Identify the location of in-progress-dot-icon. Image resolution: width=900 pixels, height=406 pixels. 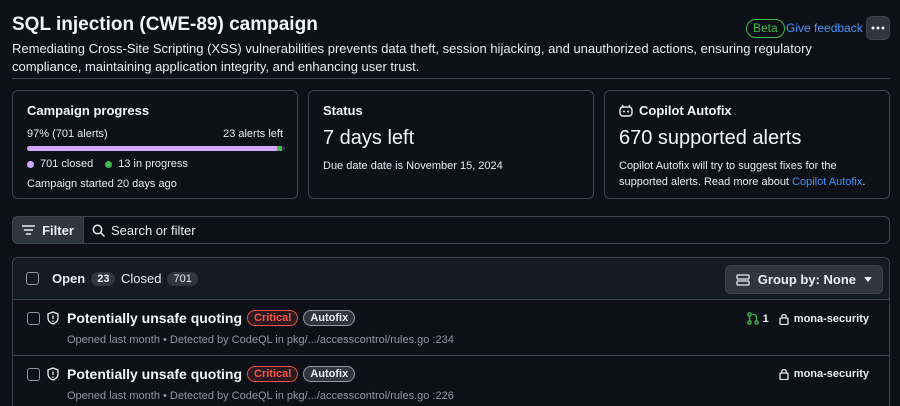
(109, 164).